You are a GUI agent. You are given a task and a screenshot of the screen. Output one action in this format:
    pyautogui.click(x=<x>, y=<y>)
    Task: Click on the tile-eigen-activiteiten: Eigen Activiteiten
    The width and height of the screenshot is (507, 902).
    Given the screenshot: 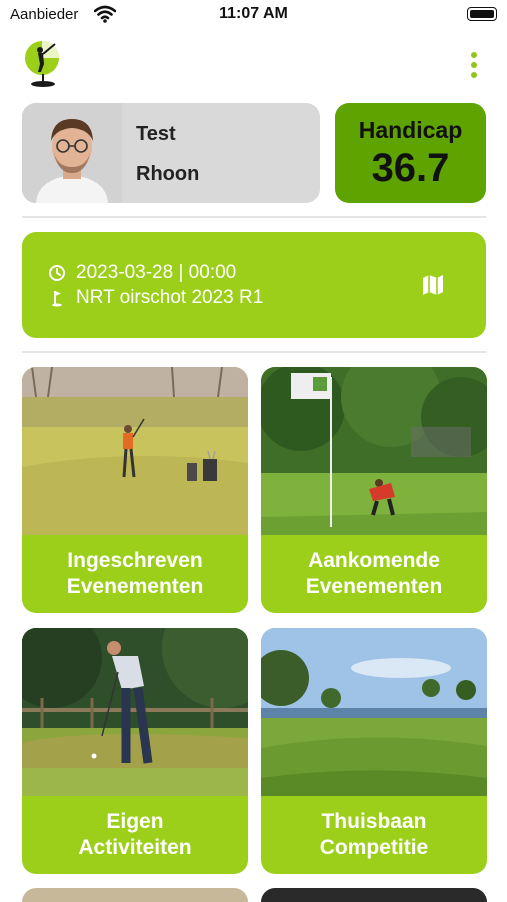 What is the action you would take?
    pyautogui.click(x=135, y=751)
    